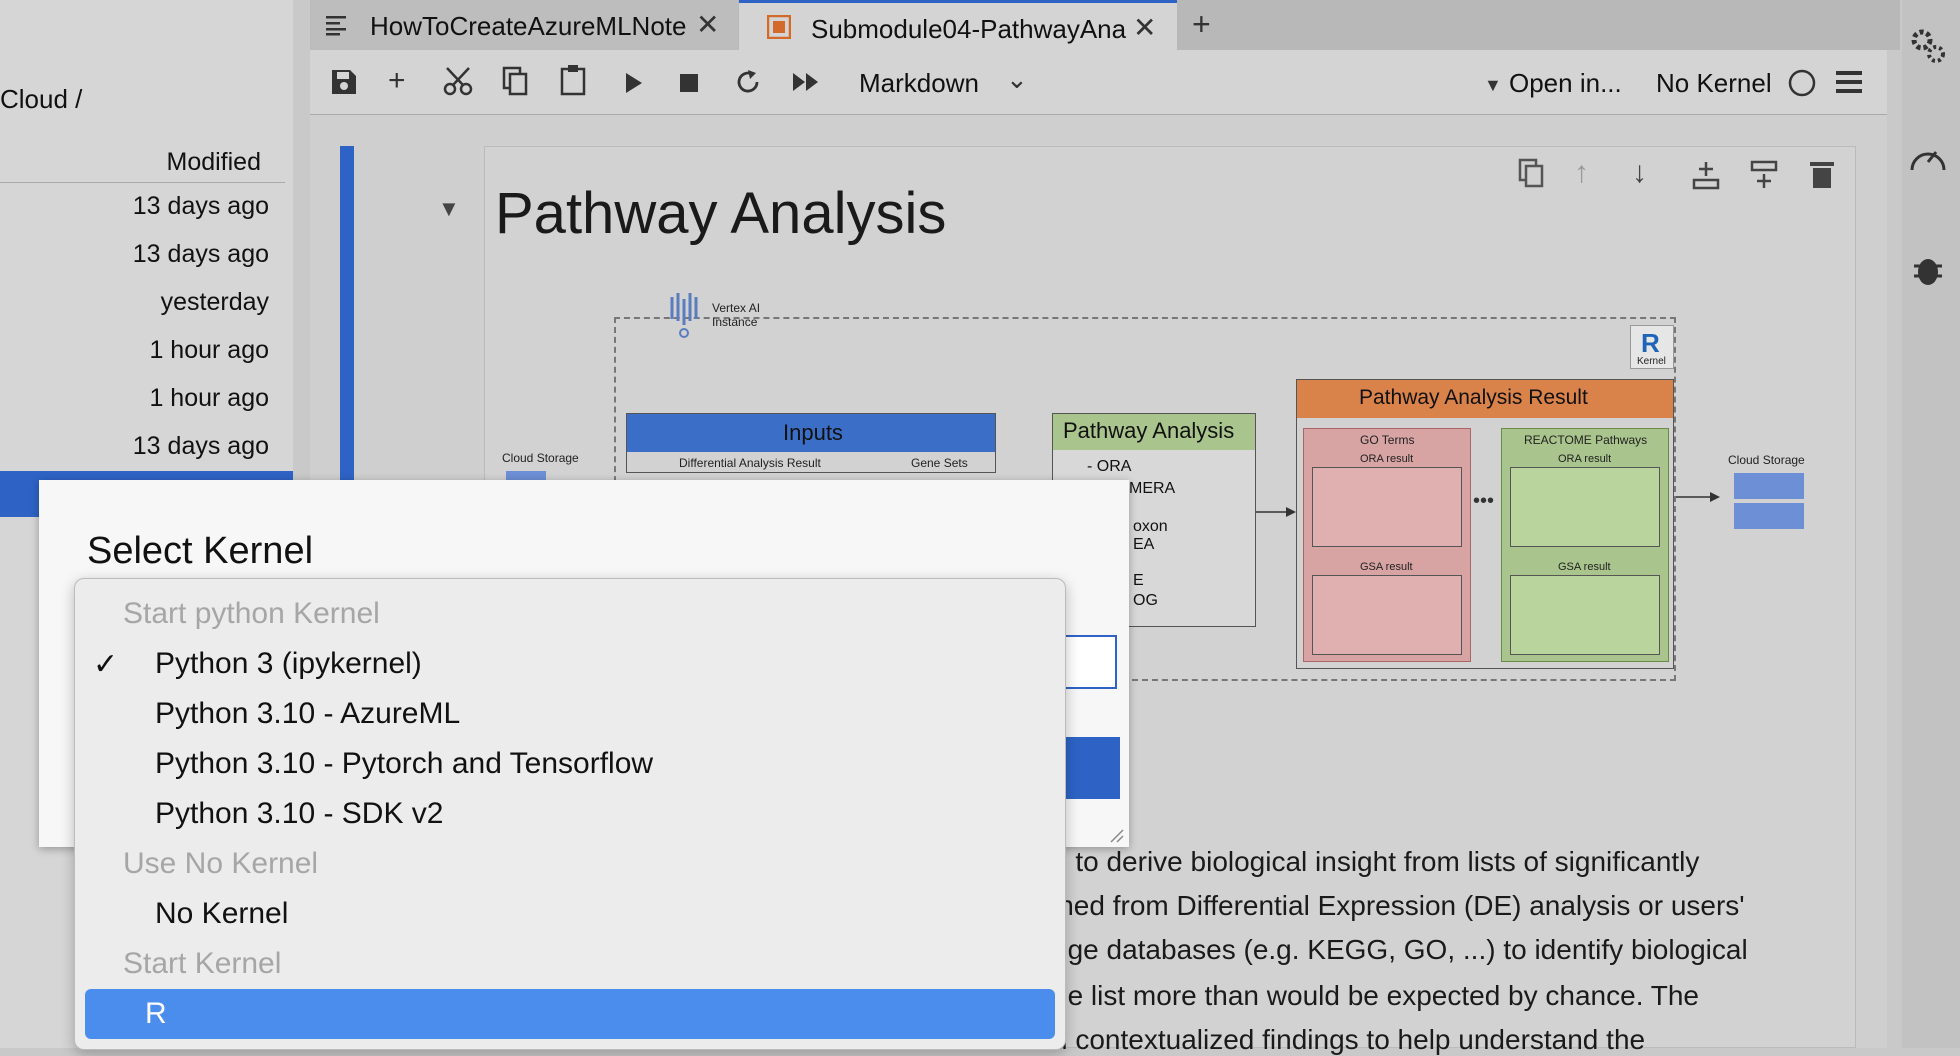  I want to click on result-header: Pathway Analysis Result, so click(1485, 399).